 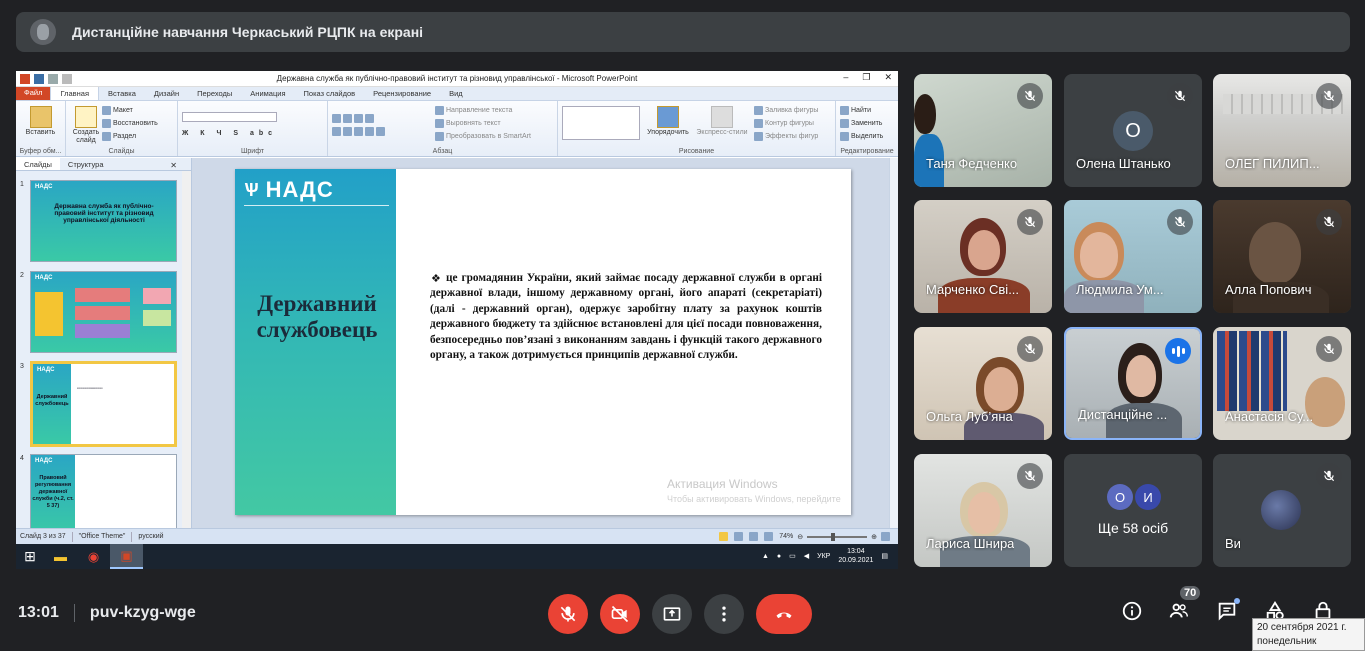 What do you see at coordinates (786, 123) in the screenshot?
I see `shape-outline-button: Контур фигуры` at bounding box center [786, 123].